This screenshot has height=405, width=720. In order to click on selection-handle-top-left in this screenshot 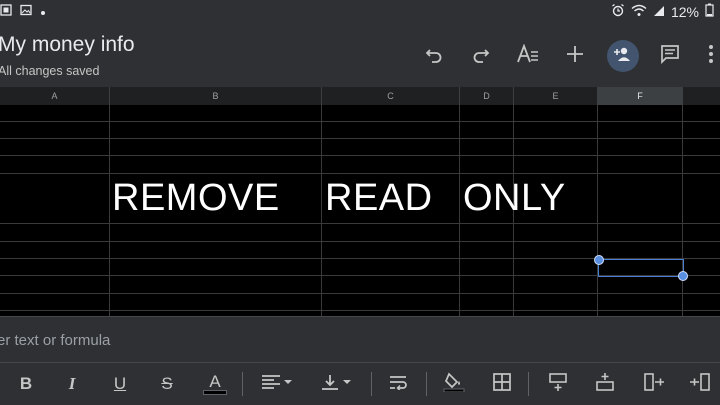, I will do `click(599, 260)`.